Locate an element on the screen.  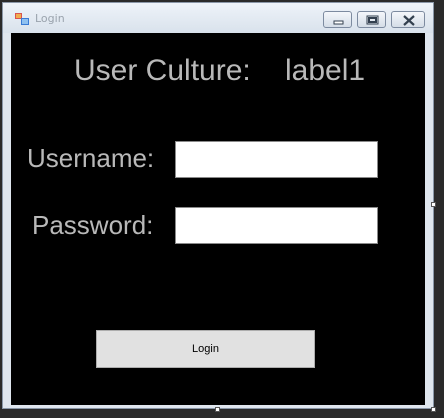
maximize-button is located at coordinates (371, 19).